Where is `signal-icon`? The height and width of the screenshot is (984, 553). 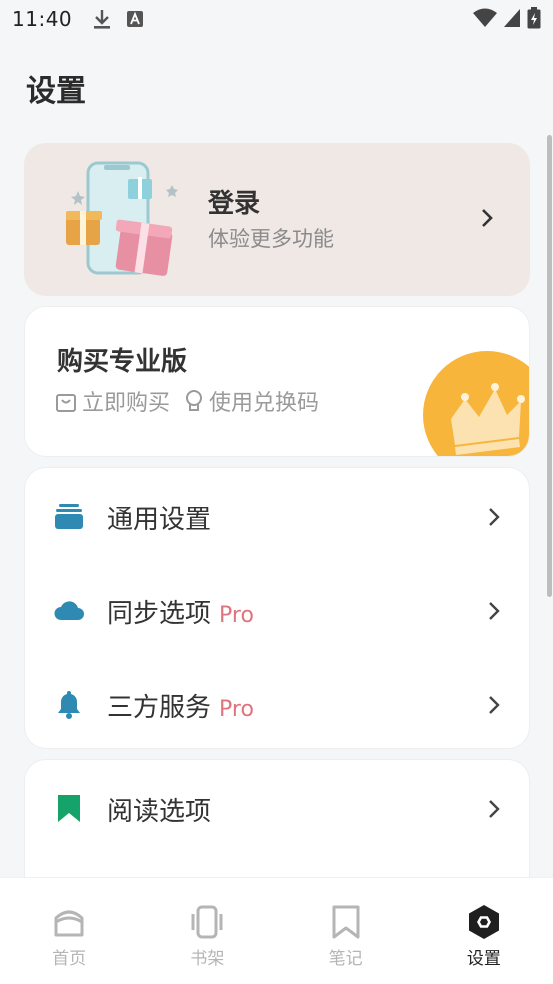
signal-icon is located at coordinates (512, 18).